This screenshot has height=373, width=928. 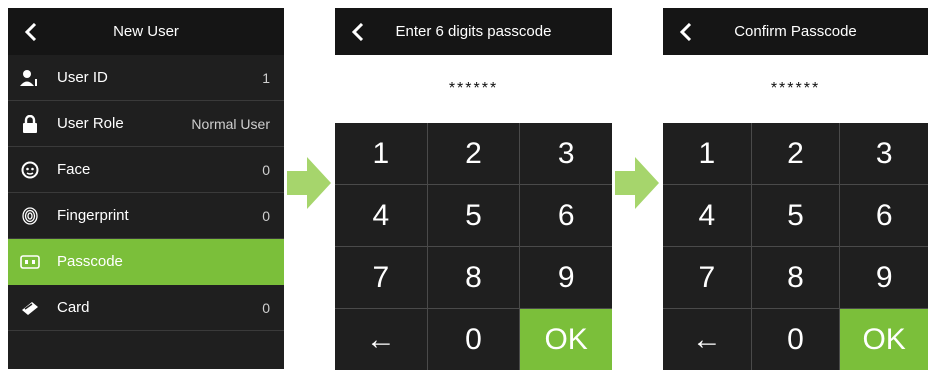 I want to click on menu-item-label: User Role, so click(x=90, y=123).